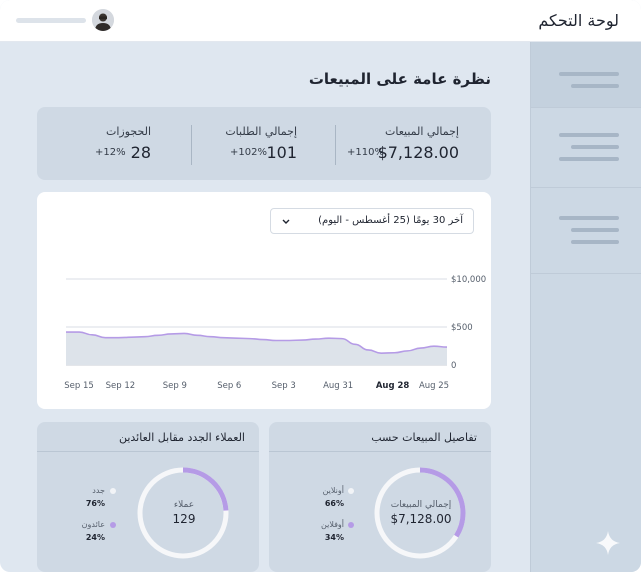 This screenshot has height=572, width=641. I want to click on x-tick-label: Aug 28, so click(393, 386).